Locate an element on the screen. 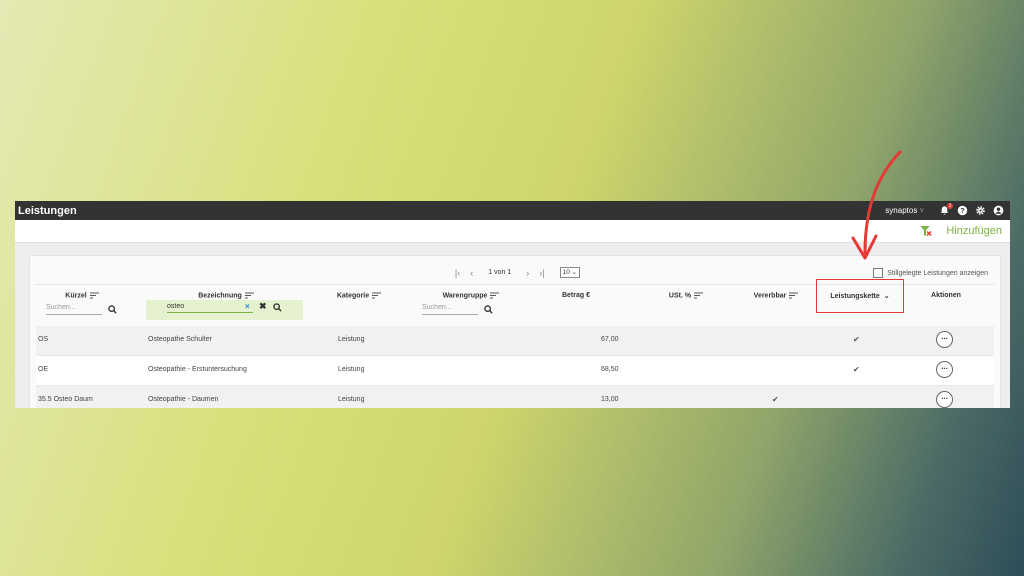 This screenshot has height=576, width=1024. page-info: 1 von 1 is located at coordinates (500, 272).